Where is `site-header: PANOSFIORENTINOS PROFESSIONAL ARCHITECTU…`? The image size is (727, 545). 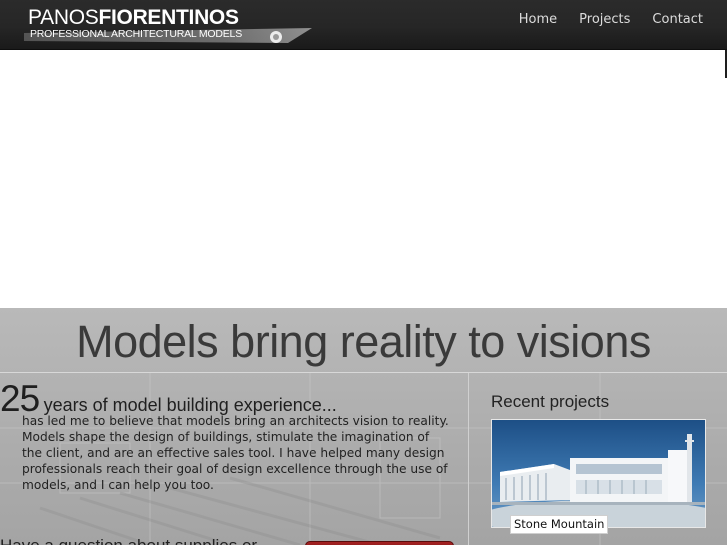
site-header: PANOSFIORENTINOS PROFESSIONAL ARCHITECTU… is located at coordinates (363, 25).